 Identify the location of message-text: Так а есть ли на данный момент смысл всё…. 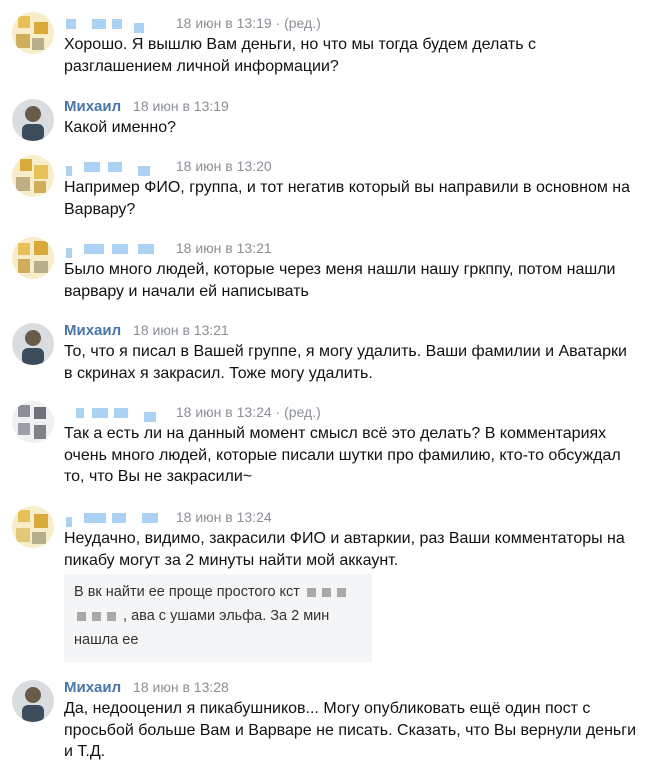
(342, 455).